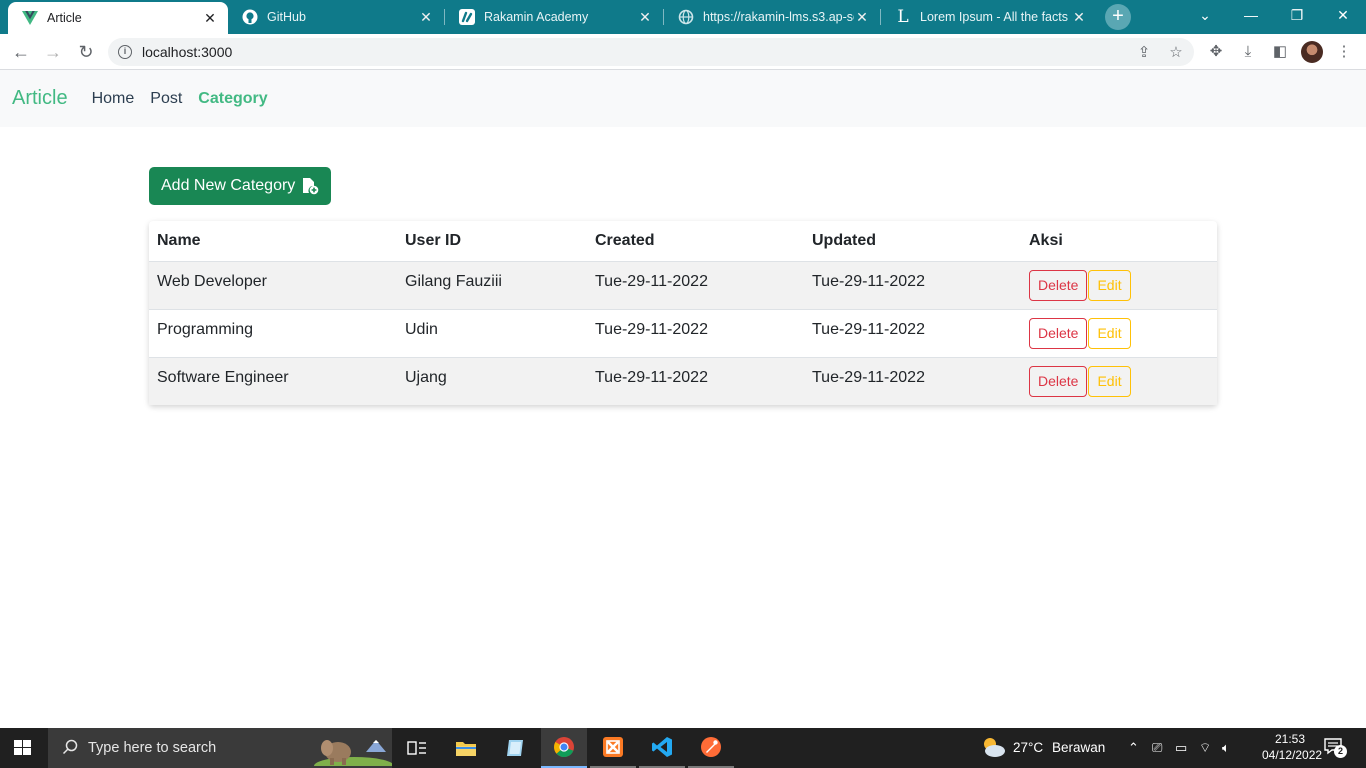  What do you see at coordinates (1226, 748) in the screenshot?
I see `volume-icon: 🔈︎` at bounding box center [1226, 748].